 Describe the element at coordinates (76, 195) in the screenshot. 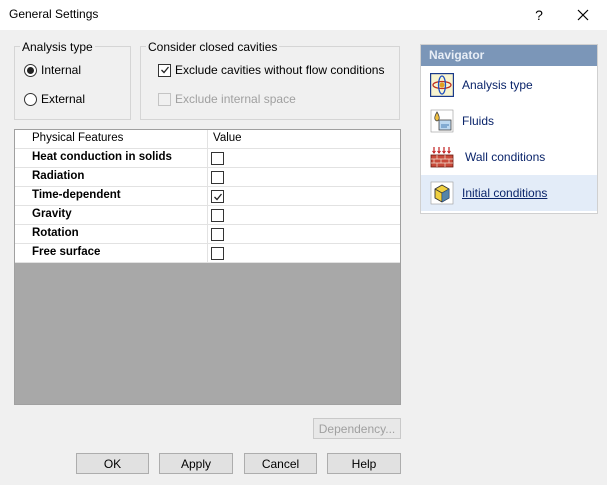

I see `feature-name: Time-dependent` at that location.